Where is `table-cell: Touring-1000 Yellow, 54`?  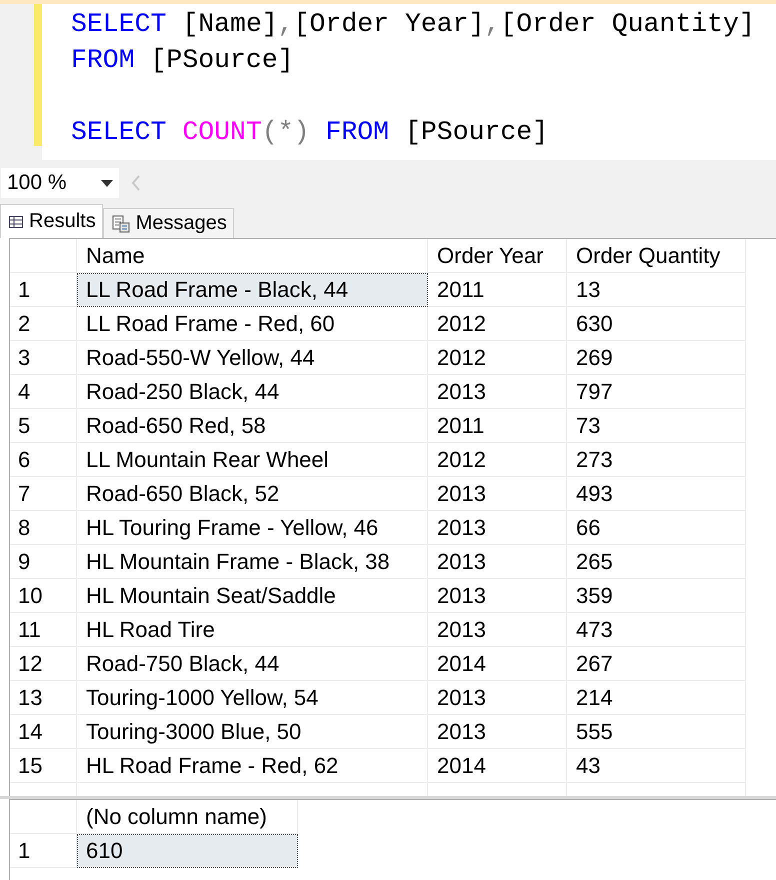
table-cell: Touring-1000 Yellow, 54 is located at coordinates (252, 698).